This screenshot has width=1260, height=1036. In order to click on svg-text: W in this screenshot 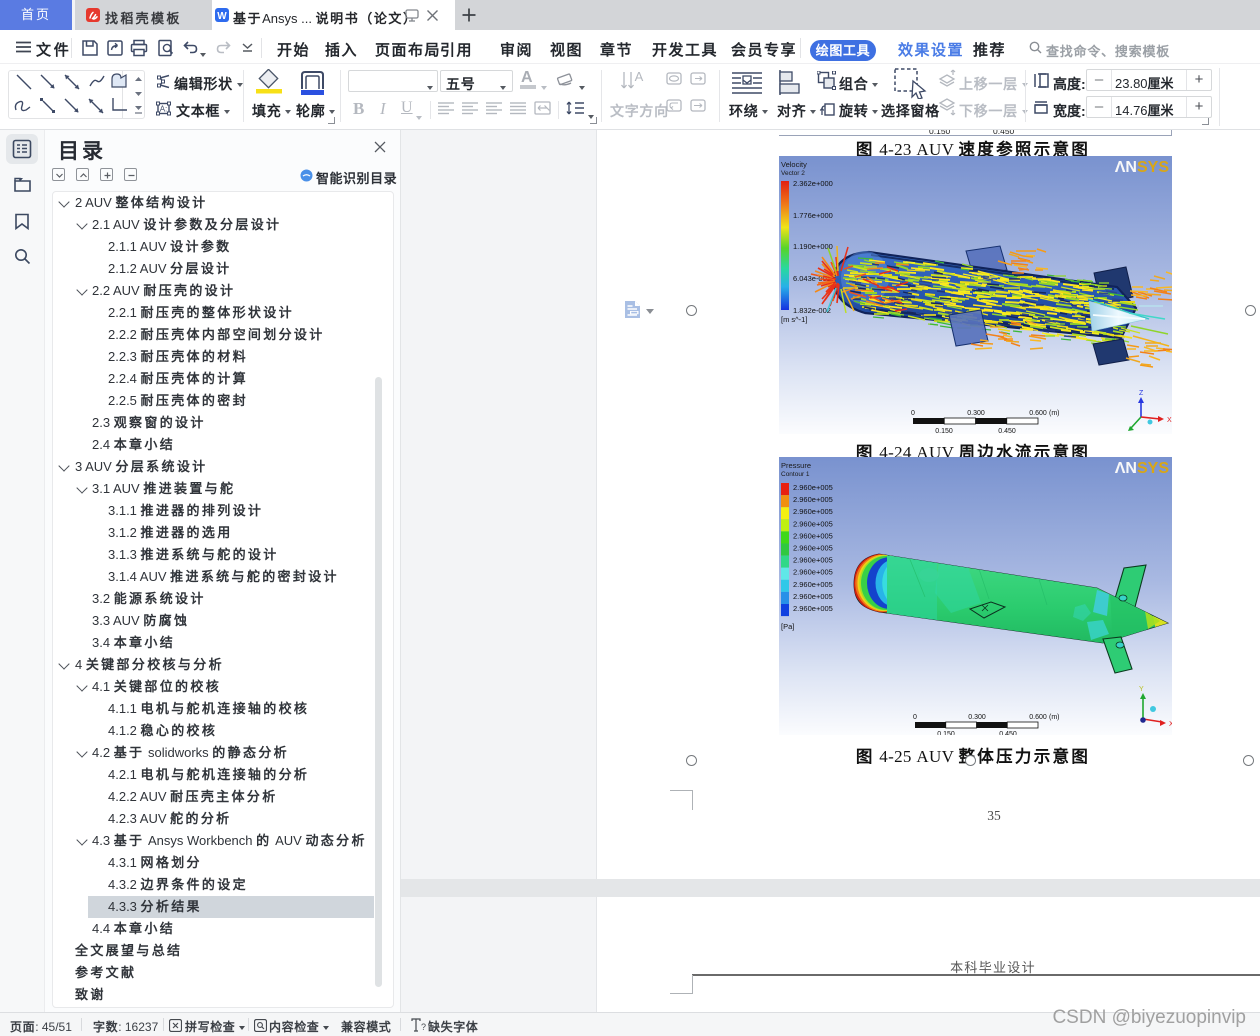, I will do `click(222, 16)`.